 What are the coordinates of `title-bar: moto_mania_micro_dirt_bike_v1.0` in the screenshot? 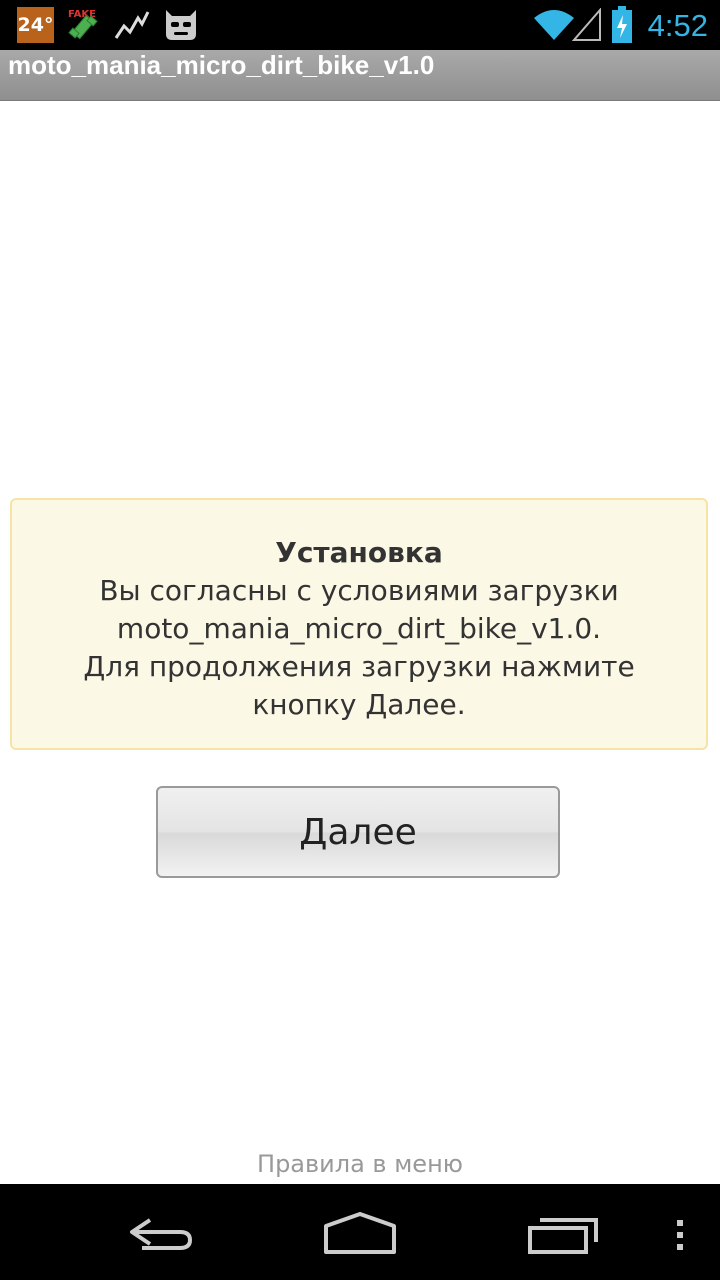 It's located at (360, 75).